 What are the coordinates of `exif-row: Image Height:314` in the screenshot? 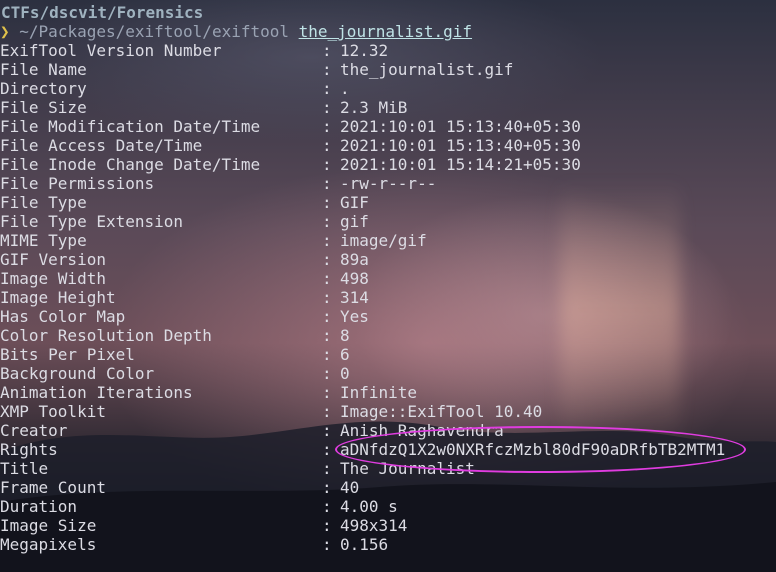 It's located at (388, 297).